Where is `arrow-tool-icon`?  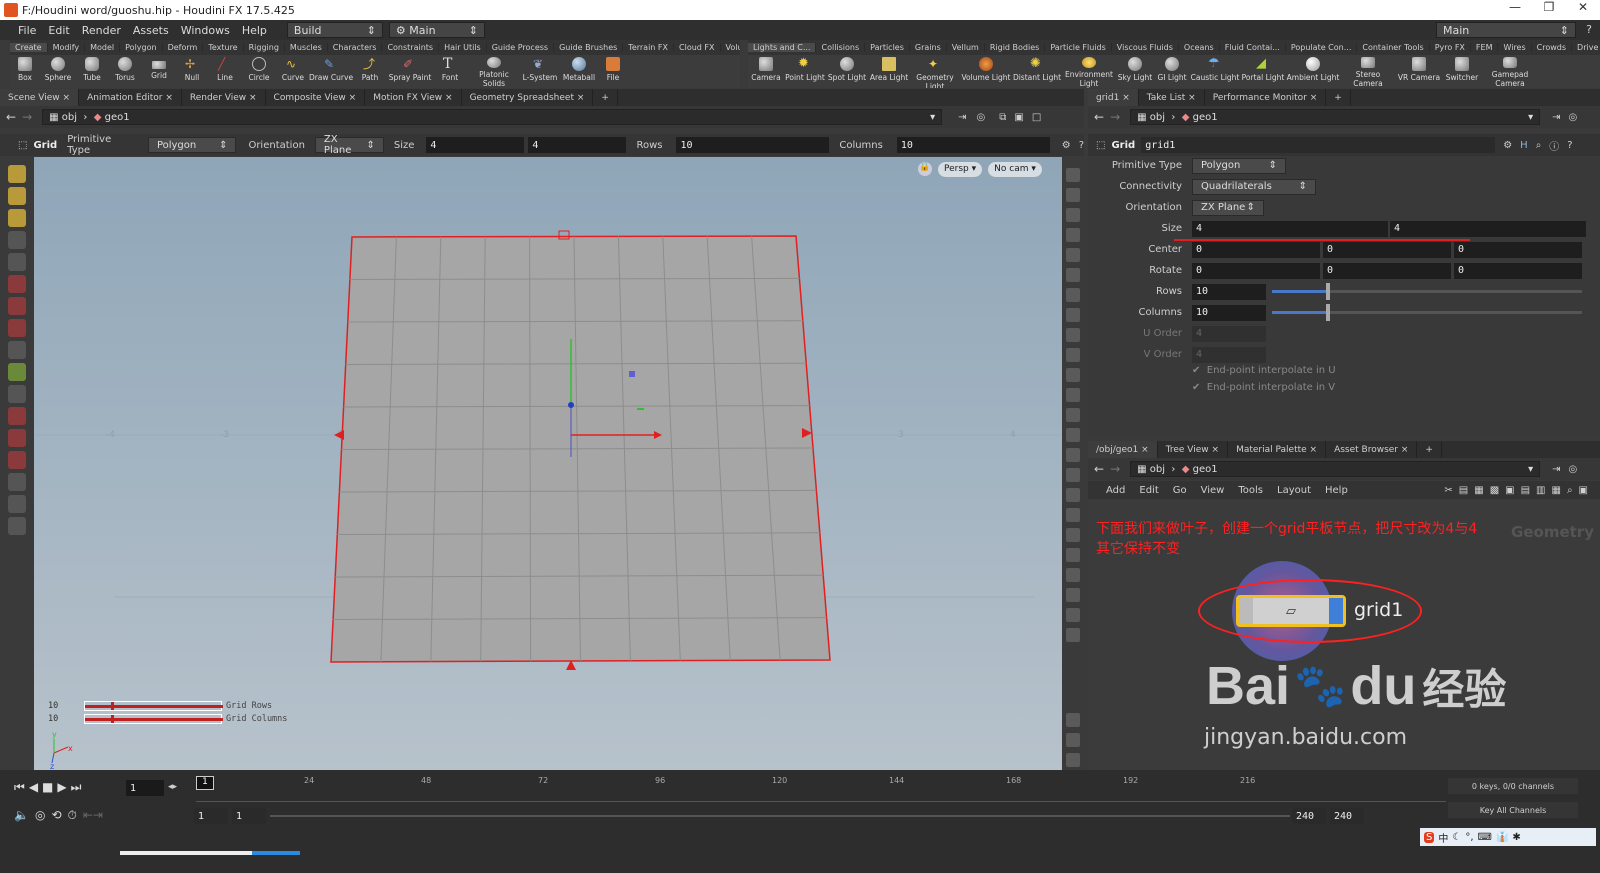
arrow-tool-icon is located at coordinates (17, 240).